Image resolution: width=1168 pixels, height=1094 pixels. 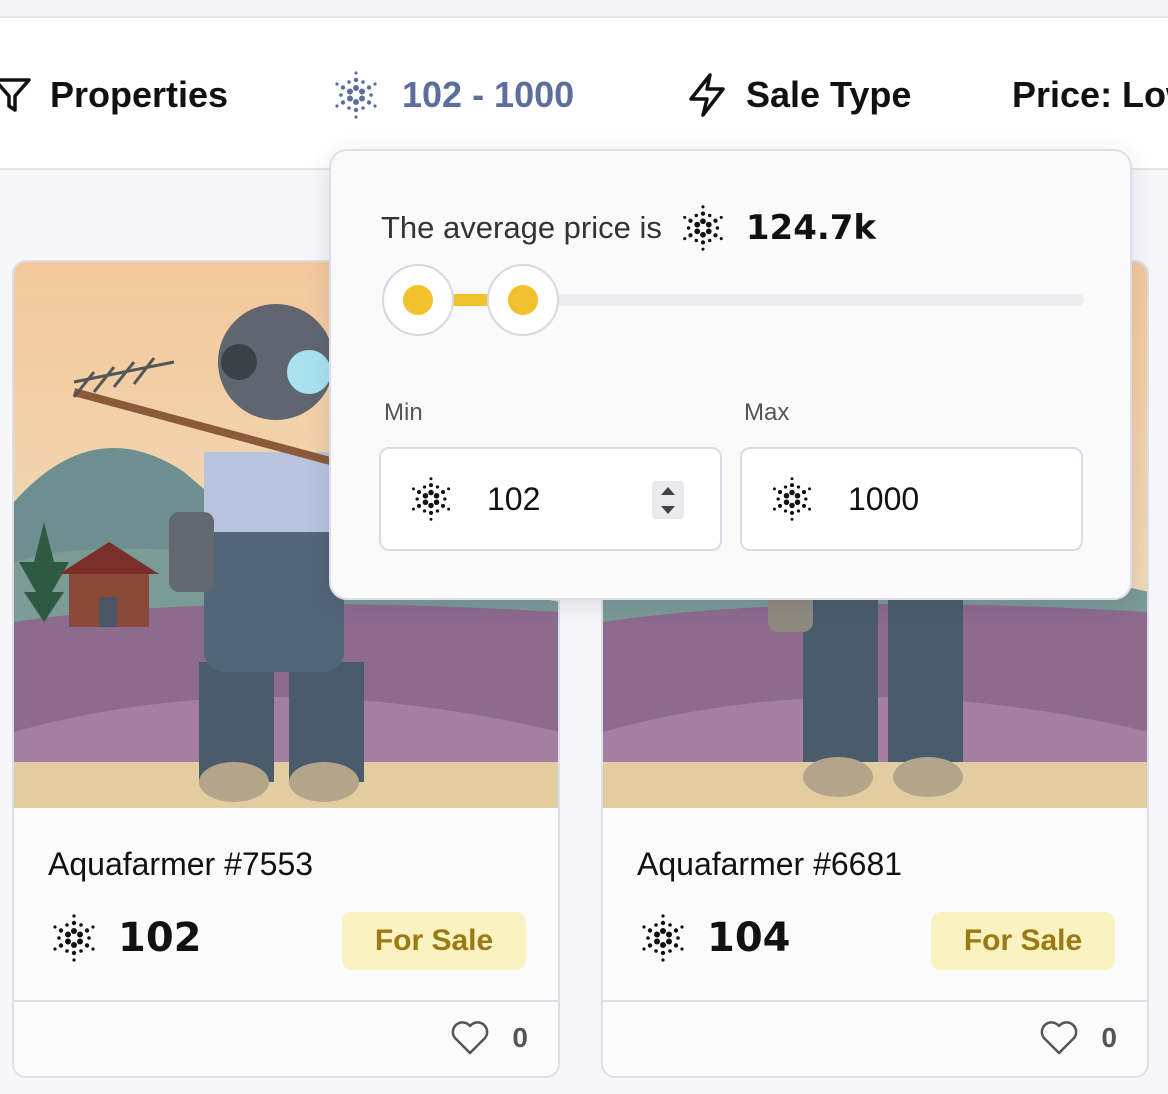 What do you see at coordinates (523, 300) in the screenshot?
I see `range-slider-max-handle` at bounding box center [523, 300].